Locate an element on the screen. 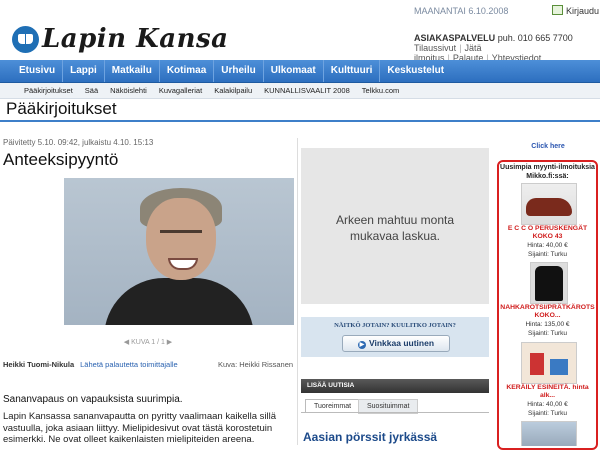 This screenshot has width=600, height=450. login-label: Kirjaudu is located at coordinates (583, 11).